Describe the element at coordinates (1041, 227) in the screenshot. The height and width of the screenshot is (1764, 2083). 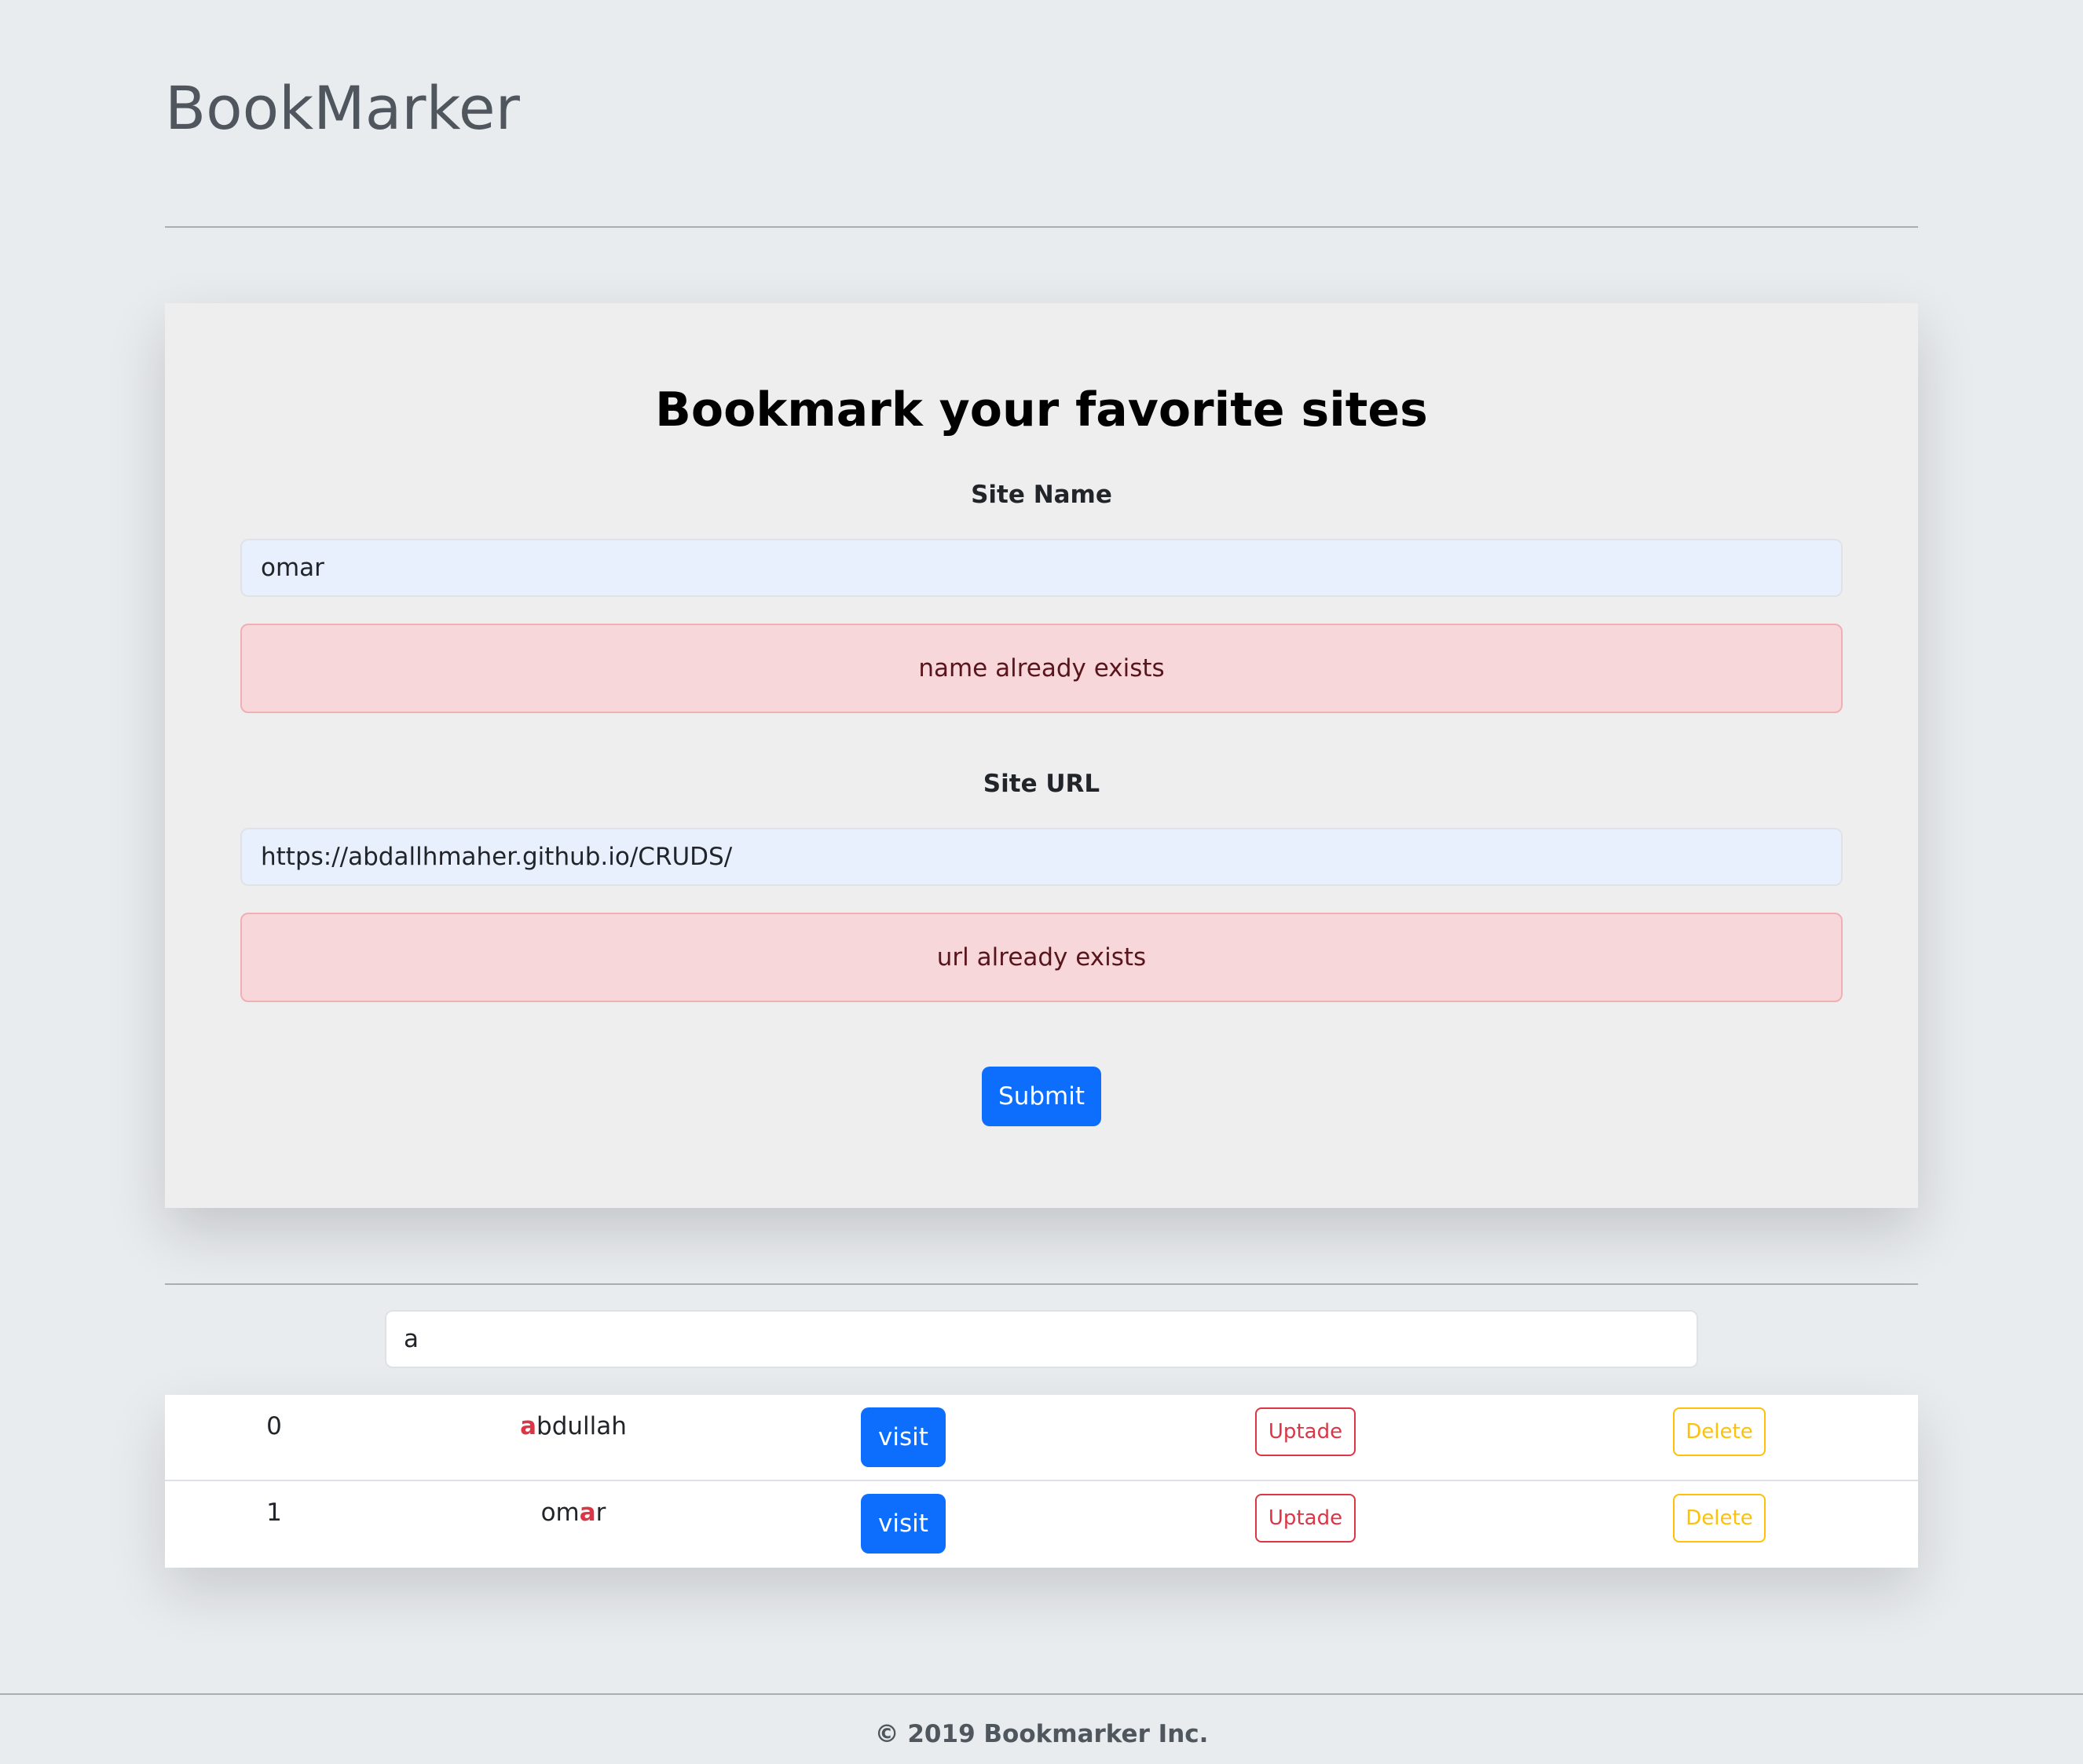
I see `header-divider` at that location.